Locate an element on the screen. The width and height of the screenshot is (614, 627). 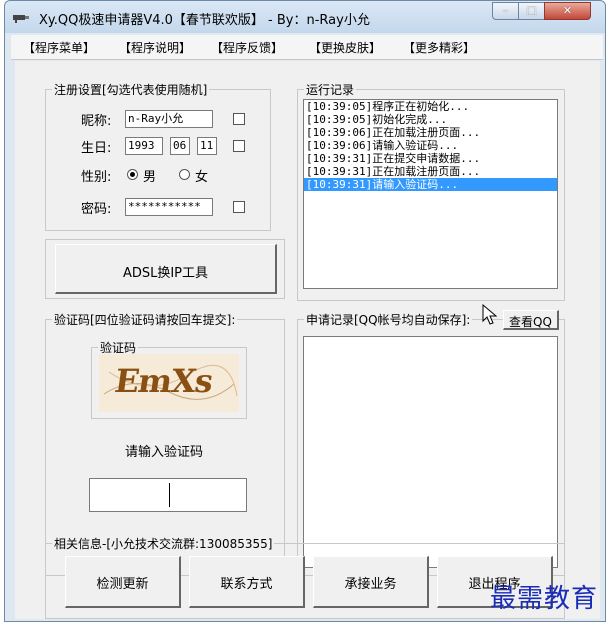
adsl-change-ip-button: ADSL换IP工具 is located at coordinates (166, 269).